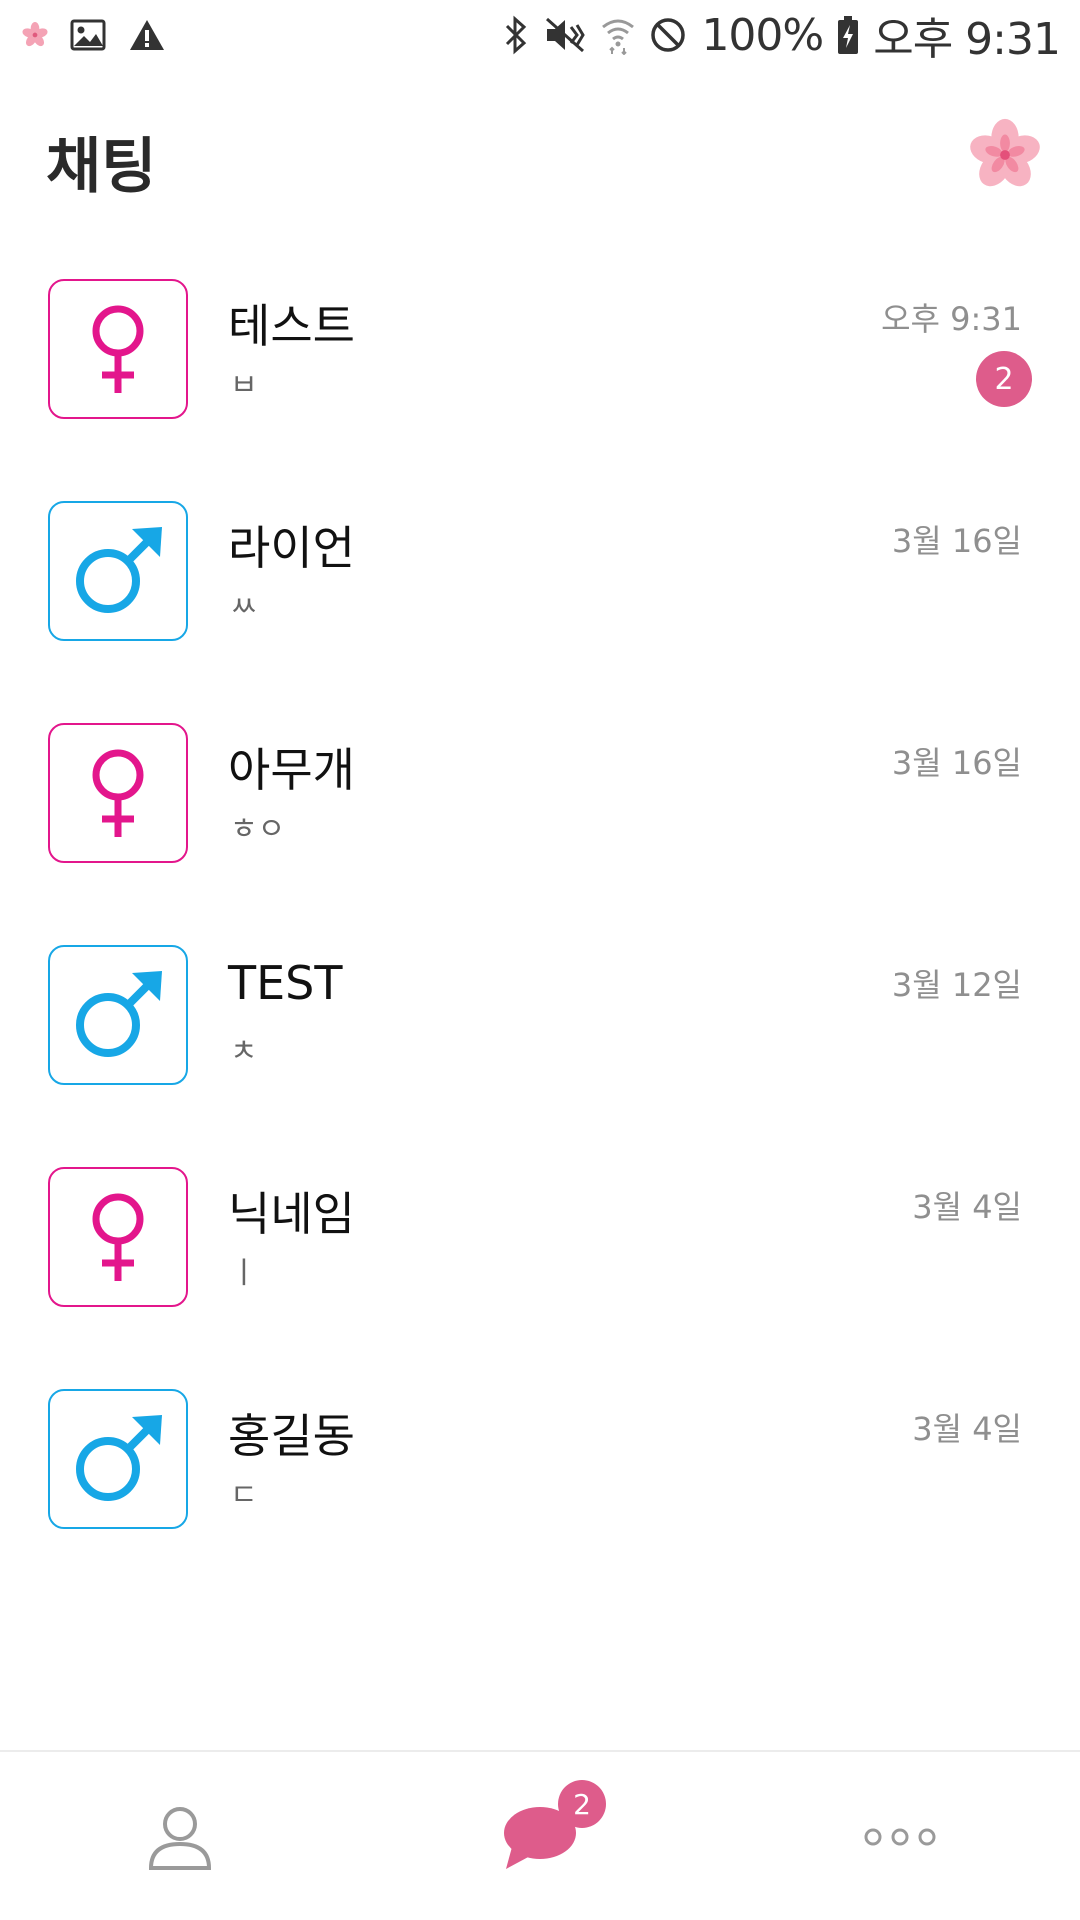  I want to click on image-icon, so click(88, 35).